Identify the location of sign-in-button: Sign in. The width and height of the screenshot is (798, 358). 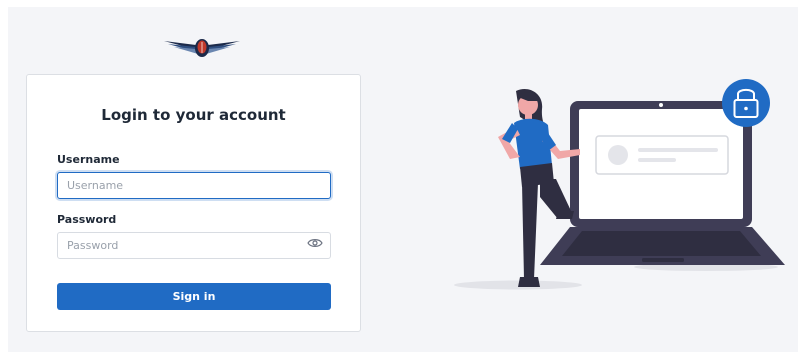
(194, 296).